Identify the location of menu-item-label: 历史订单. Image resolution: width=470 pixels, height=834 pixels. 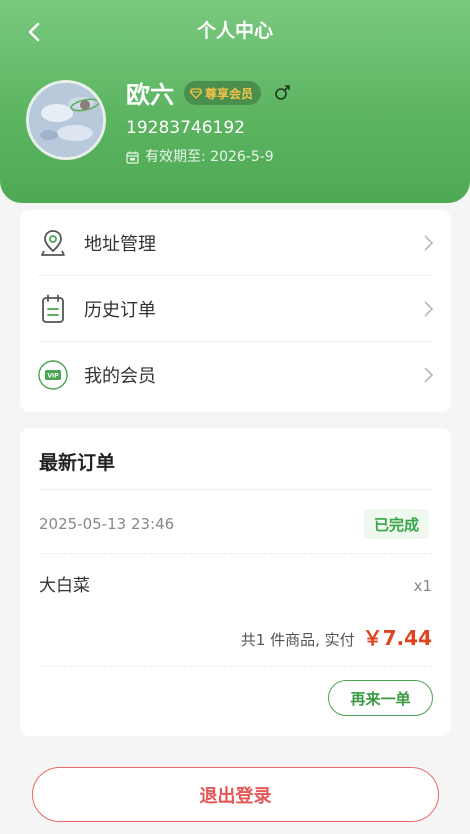
(120, 310).